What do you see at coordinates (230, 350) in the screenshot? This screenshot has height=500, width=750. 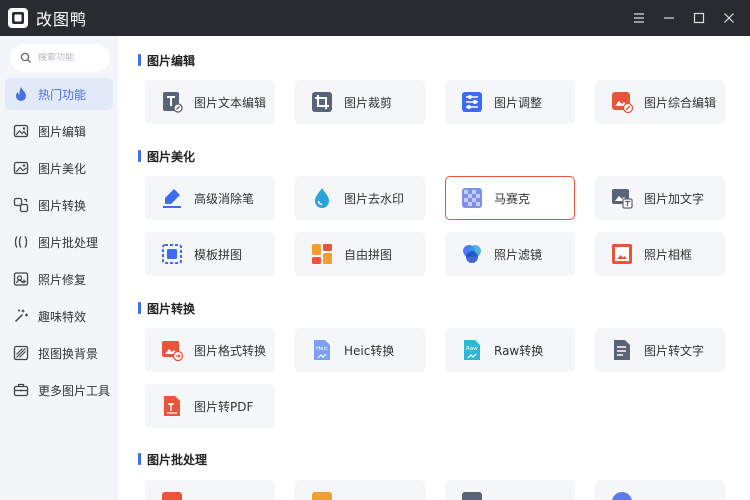 I see `card-label: 图片格式转换` at bounding box center [230, 350].